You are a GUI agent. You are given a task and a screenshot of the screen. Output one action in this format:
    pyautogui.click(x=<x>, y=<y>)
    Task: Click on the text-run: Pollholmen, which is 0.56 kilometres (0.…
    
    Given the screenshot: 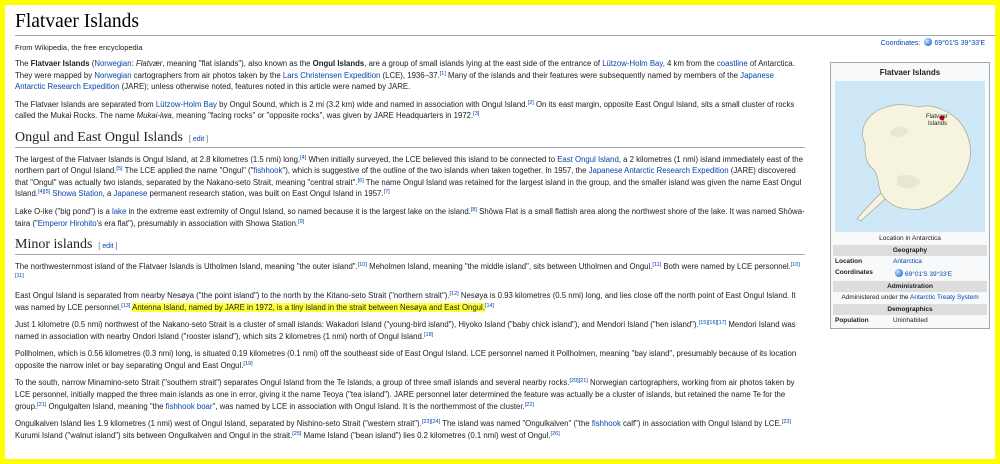 What is the action you would take?
    pyautogui.click(x=406, y=359)
    